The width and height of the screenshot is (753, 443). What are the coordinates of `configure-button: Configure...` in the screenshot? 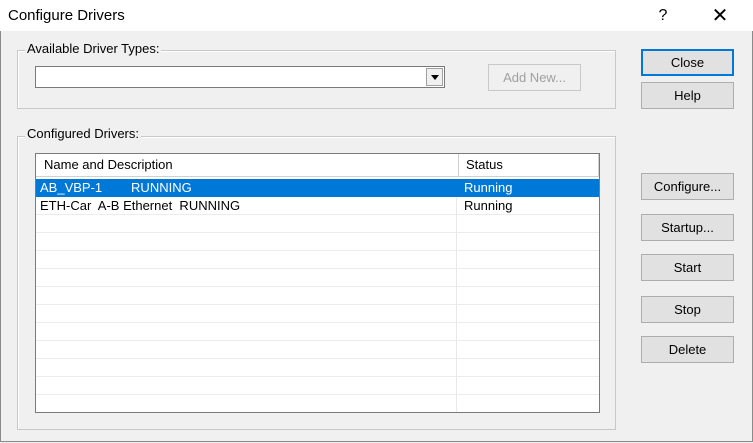 It's located at (687, 186).